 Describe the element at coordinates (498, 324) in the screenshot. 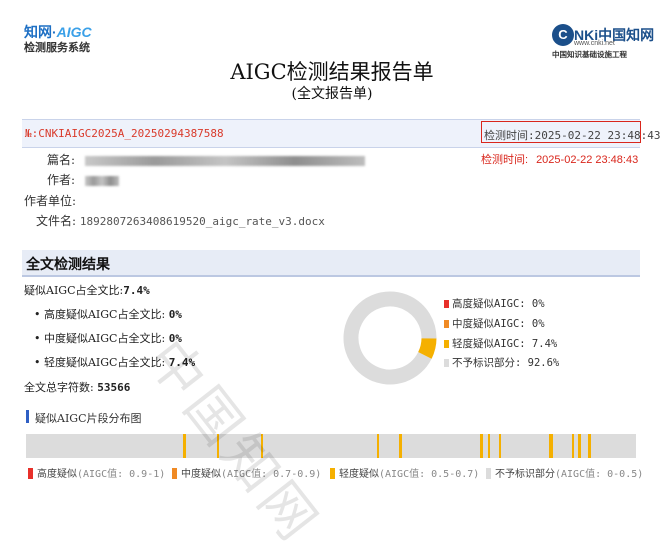

I see `legend-label: 中度疑似AIGC: 0%` at that location.